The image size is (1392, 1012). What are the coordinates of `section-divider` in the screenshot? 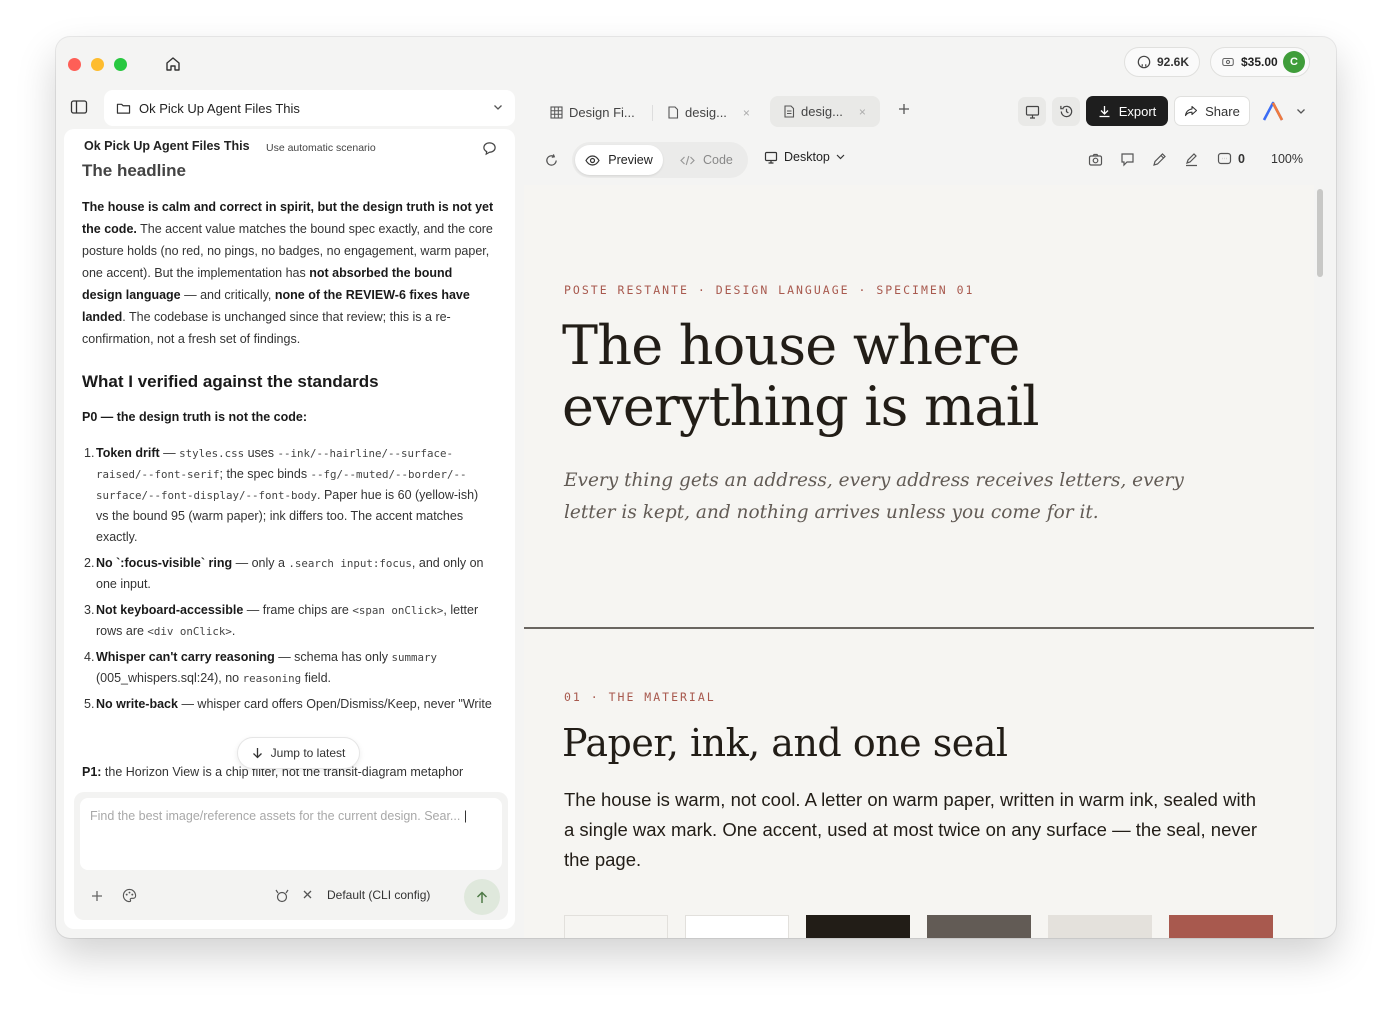 It's located at (919, 628).